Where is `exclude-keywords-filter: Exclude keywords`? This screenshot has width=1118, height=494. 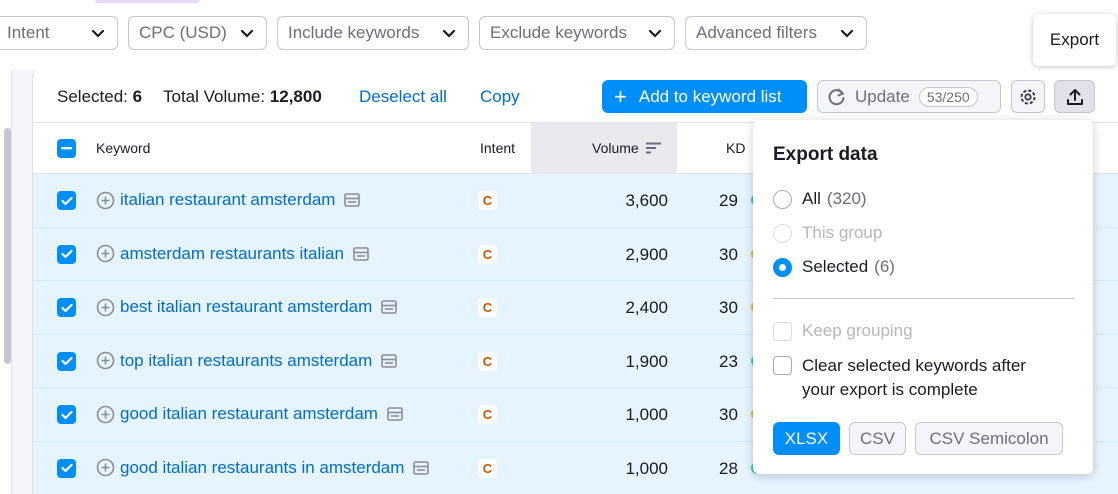 exclude-keywords-filter: Exclude keywords is located at coordinates (577, 33).